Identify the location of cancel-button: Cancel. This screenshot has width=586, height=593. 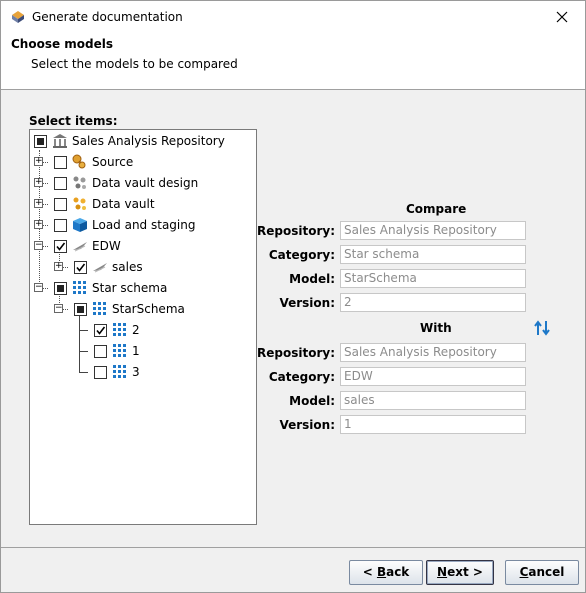
(542, 572).